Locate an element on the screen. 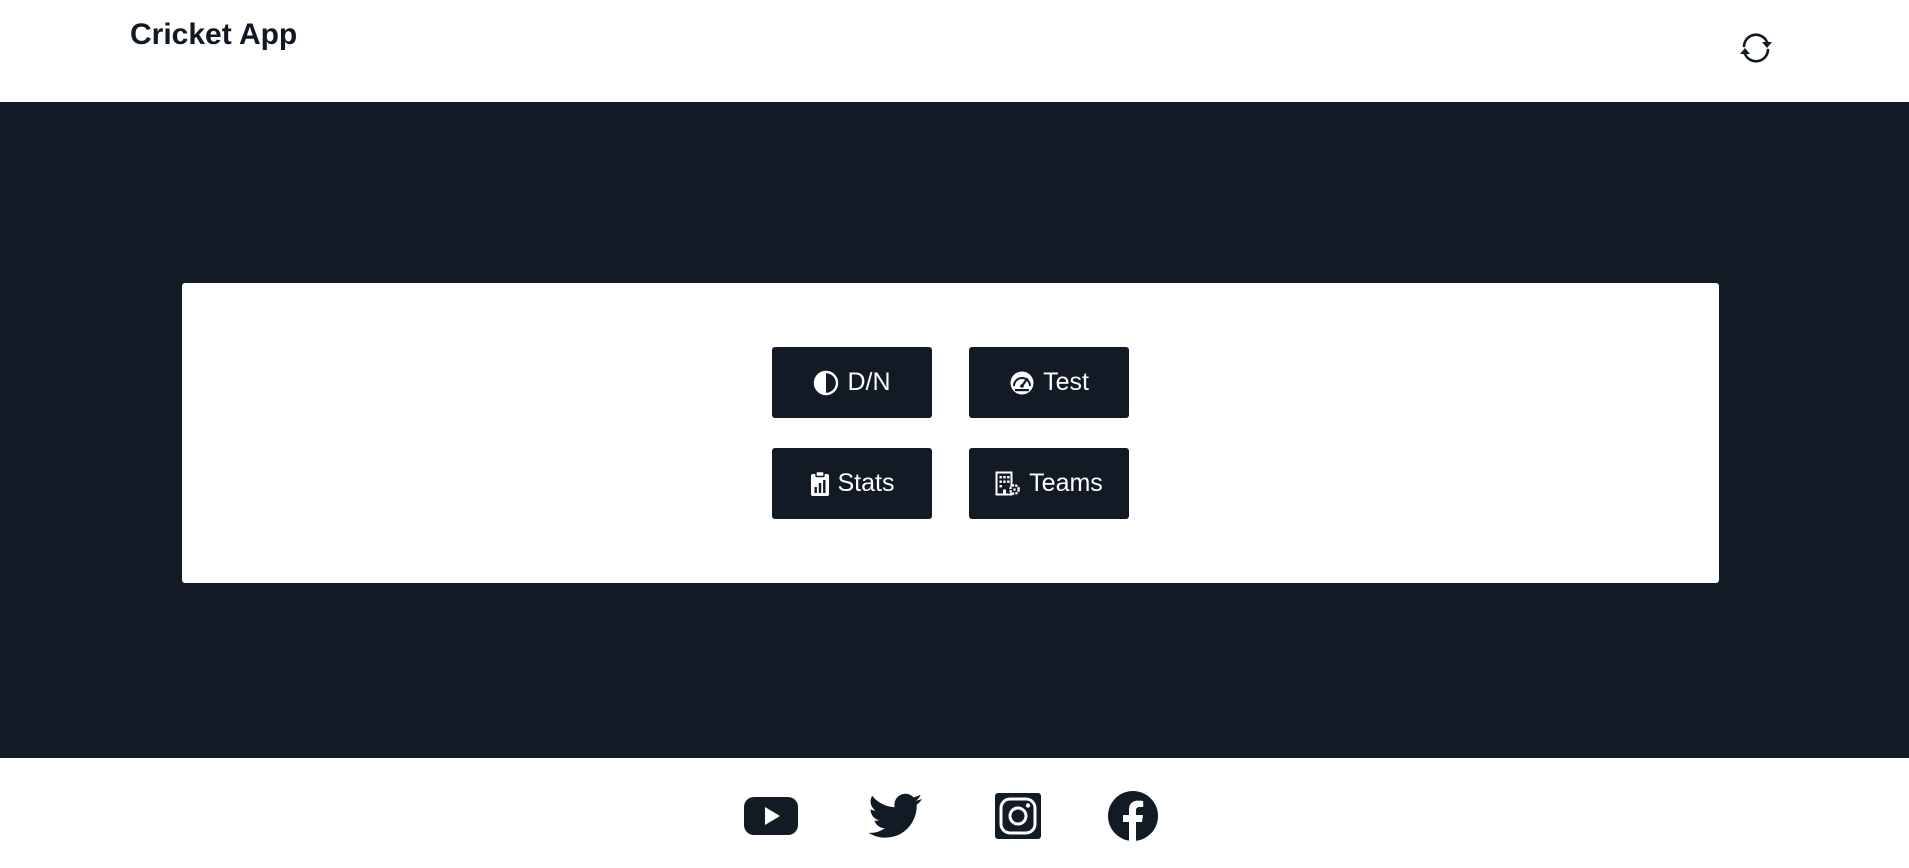  app-header: Cricket App is located at coordinates (954, 51).